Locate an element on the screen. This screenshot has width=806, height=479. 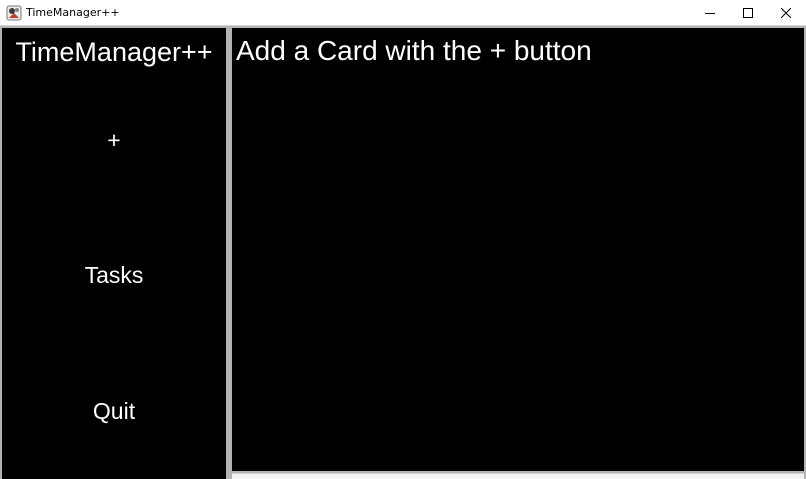
title-bar: TimeManager++ is located at coordinates (403, 13).